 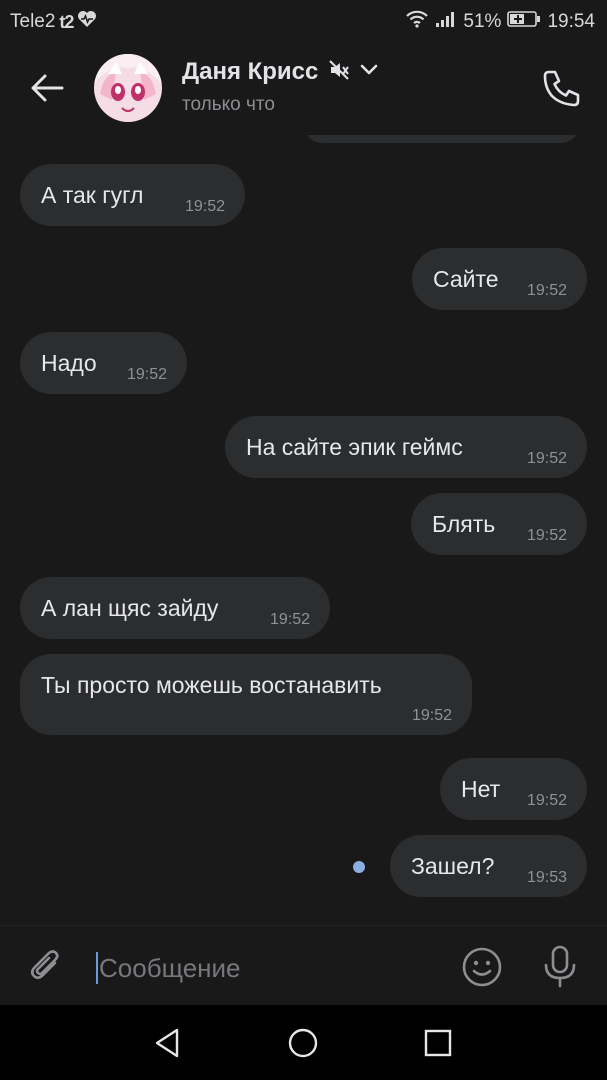 I want to click on voice-message-button, so click(x=560, y=967).